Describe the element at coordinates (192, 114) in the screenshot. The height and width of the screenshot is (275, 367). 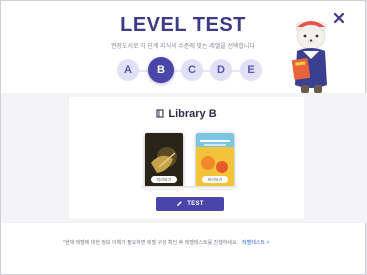
I see `library-title-text: Library B` at that location.